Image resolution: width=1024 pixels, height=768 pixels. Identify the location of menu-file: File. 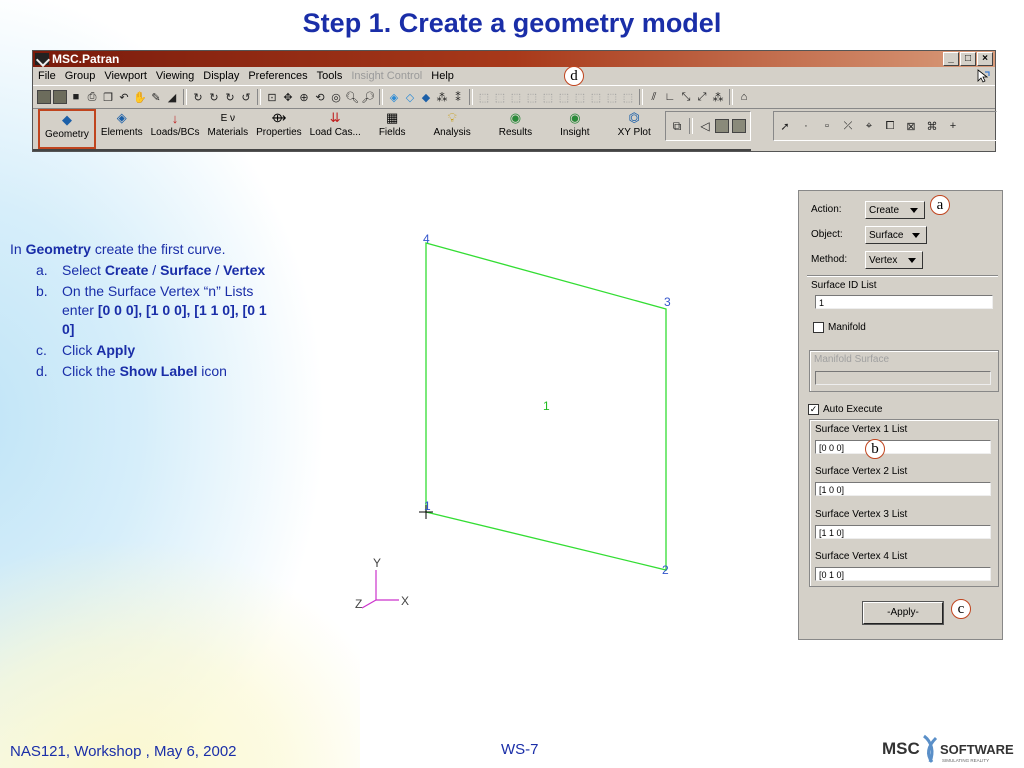
(47, 76).